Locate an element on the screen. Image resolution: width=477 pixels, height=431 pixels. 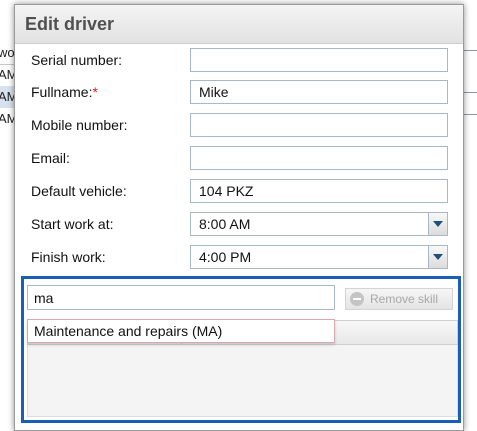
fullname-label-text: Fullname: is located at coordinates (62, 92).